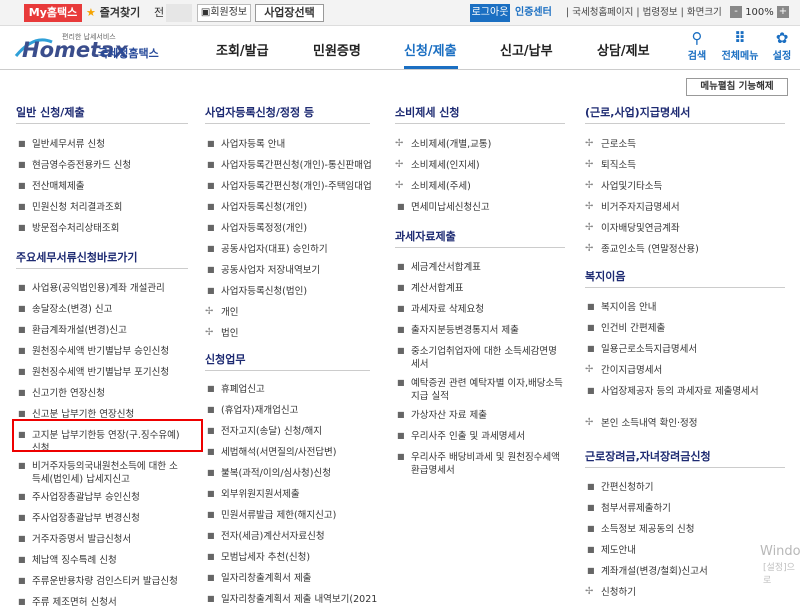 This screenshot has height=609, width=800. Describe the element at coordinates (108, 473) in the screenshot. I see `menu-item-link: 비거주자등의국내원천소득에 대한 소득세(법인세) 납세지신고` at that location.